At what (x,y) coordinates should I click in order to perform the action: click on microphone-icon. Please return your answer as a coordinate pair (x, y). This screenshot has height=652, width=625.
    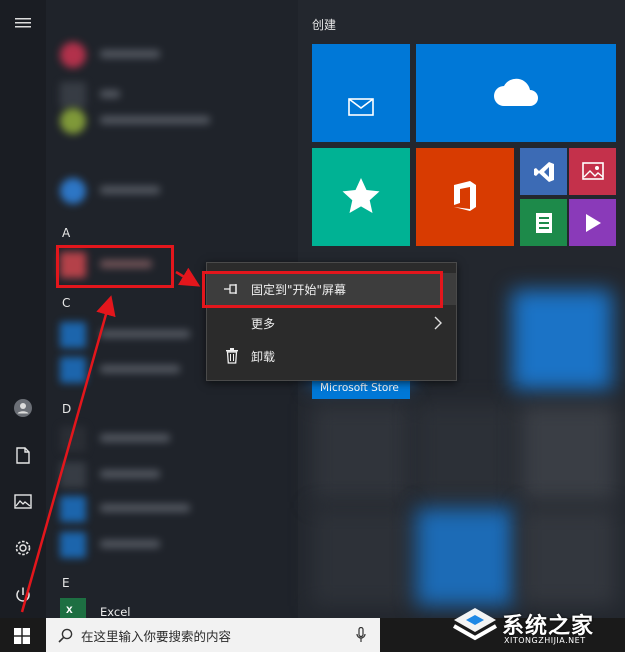
    Looking at the image, I should click on (361, 636).